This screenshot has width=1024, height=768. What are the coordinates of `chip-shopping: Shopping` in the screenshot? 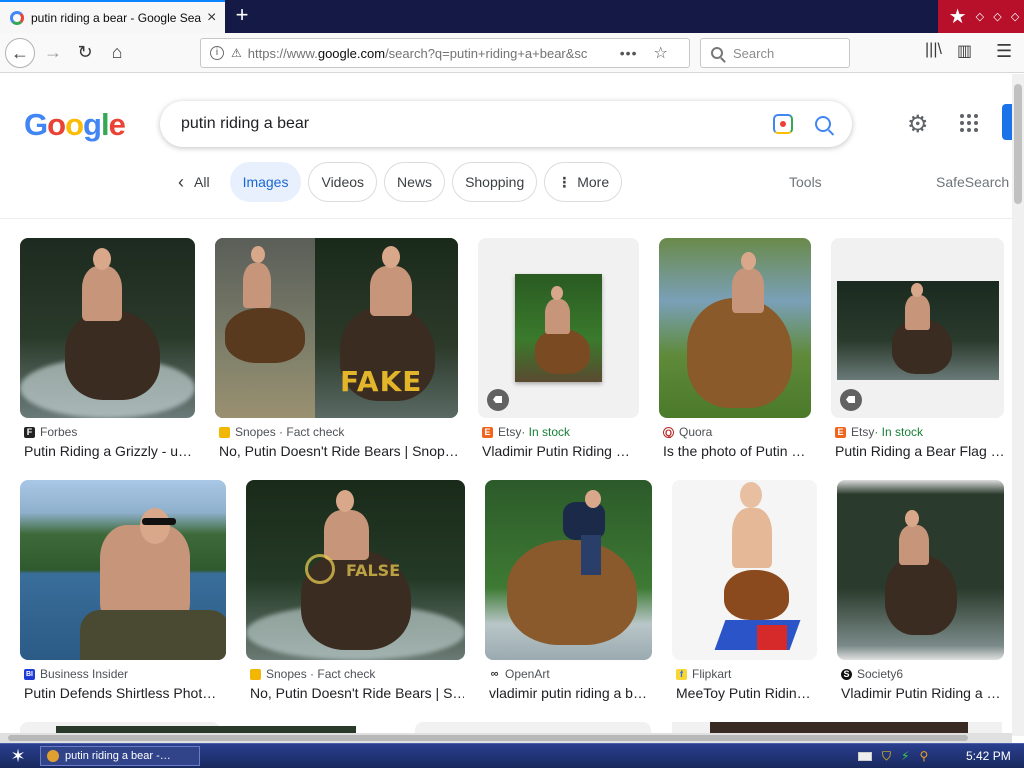 It's located at (495, 182).